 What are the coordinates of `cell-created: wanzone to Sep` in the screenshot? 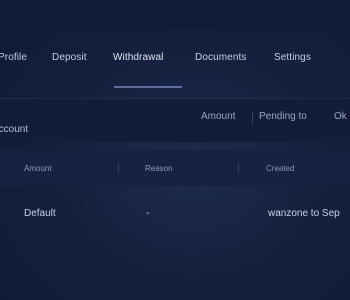 It's located at (304, 213).